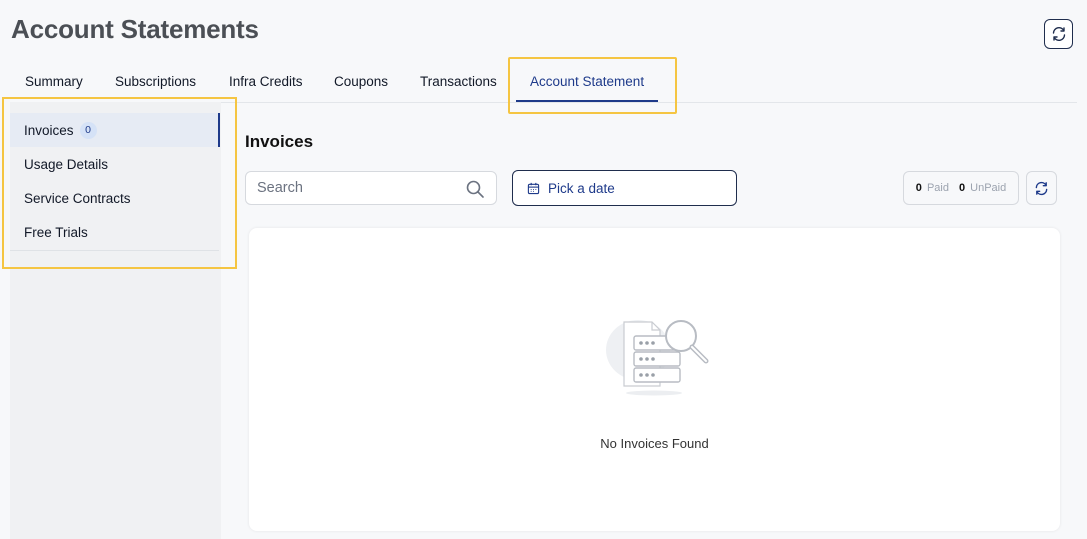 The width and height of the screenshot is (1087, 539). I want to click on date-picker-button: Pick a date, so click(624, 188).